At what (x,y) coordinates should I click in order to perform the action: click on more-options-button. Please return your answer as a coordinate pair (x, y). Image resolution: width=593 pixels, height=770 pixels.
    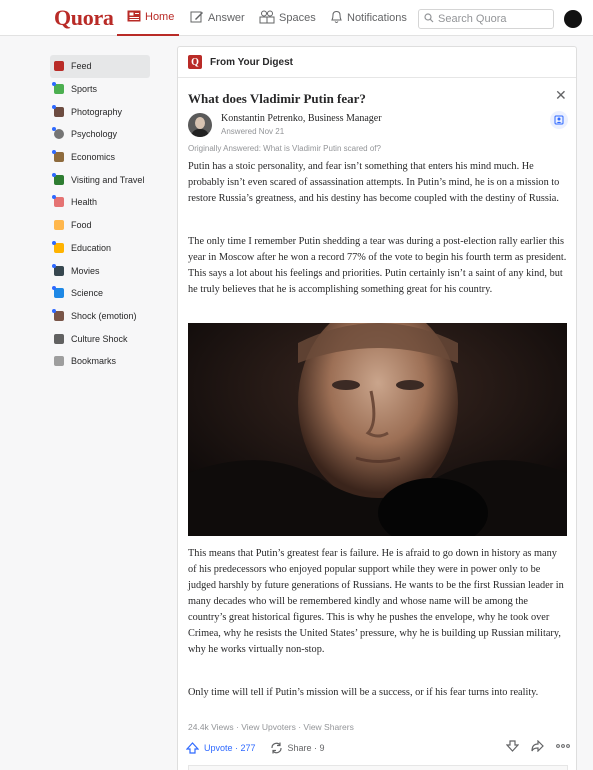
    Looking at the image, I should click on (563, 746).